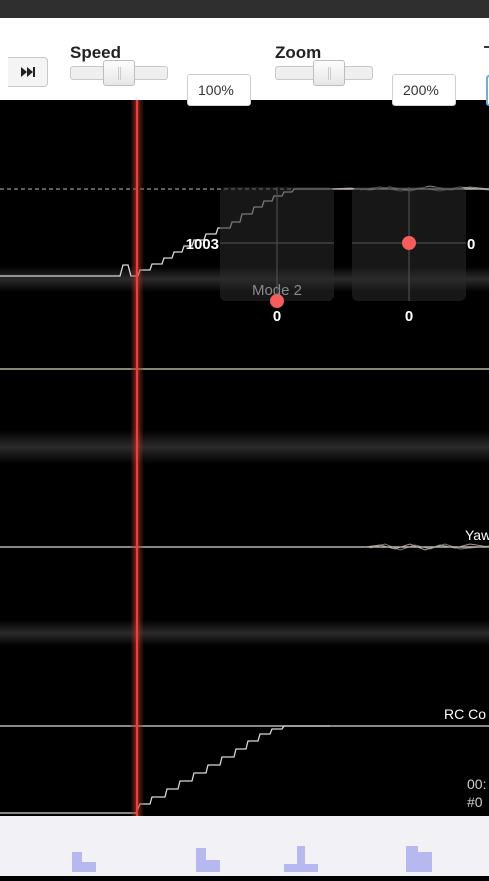 This screenshot has width=489, height=881. What do you see at coordinates (409, 316) in the screenshot?
I see `right-stick-y-value: 0` at bounding box center [409, 316].